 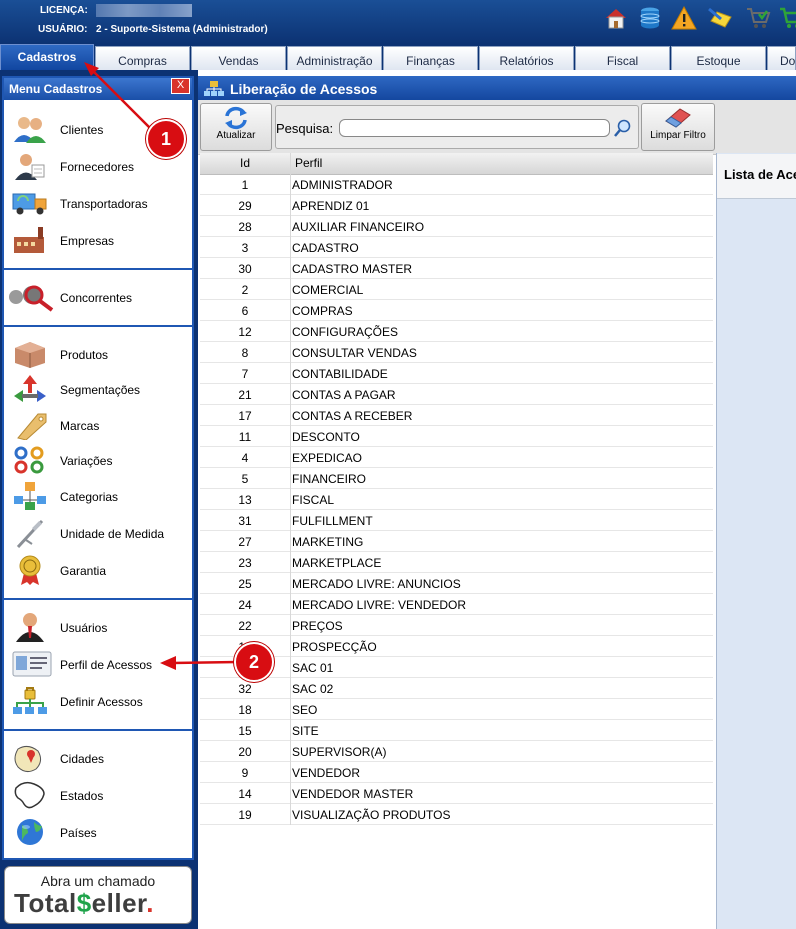 What do you see at coordinates (79, 426) in the screenshot?
I see `menu-item-marcas: Marcas` at bounding box center [79, 426].